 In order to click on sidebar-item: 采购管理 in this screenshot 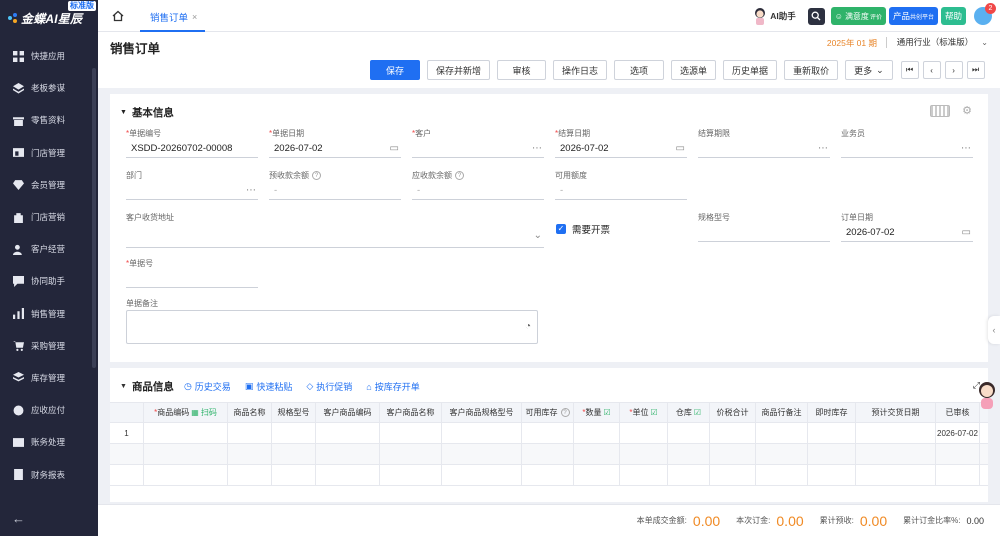, I will do `click(49, 346)`.